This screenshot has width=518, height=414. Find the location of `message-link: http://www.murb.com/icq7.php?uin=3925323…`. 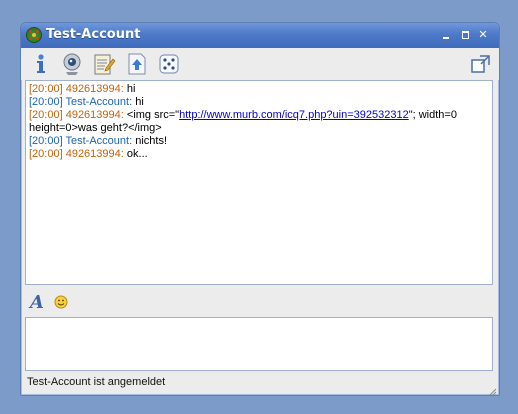

message-link: http://www.murb.com/icq7.php?uin=3925323… is located at coordinates (294, 115).